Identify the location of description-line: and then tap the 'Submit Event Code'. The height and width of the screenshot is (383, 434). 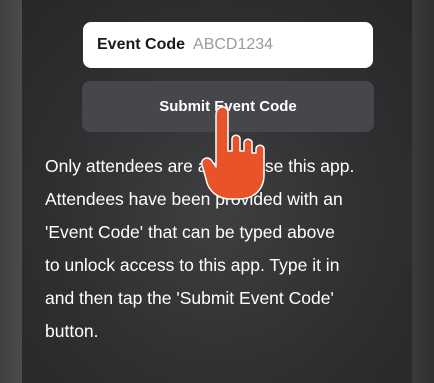
(189, 298).